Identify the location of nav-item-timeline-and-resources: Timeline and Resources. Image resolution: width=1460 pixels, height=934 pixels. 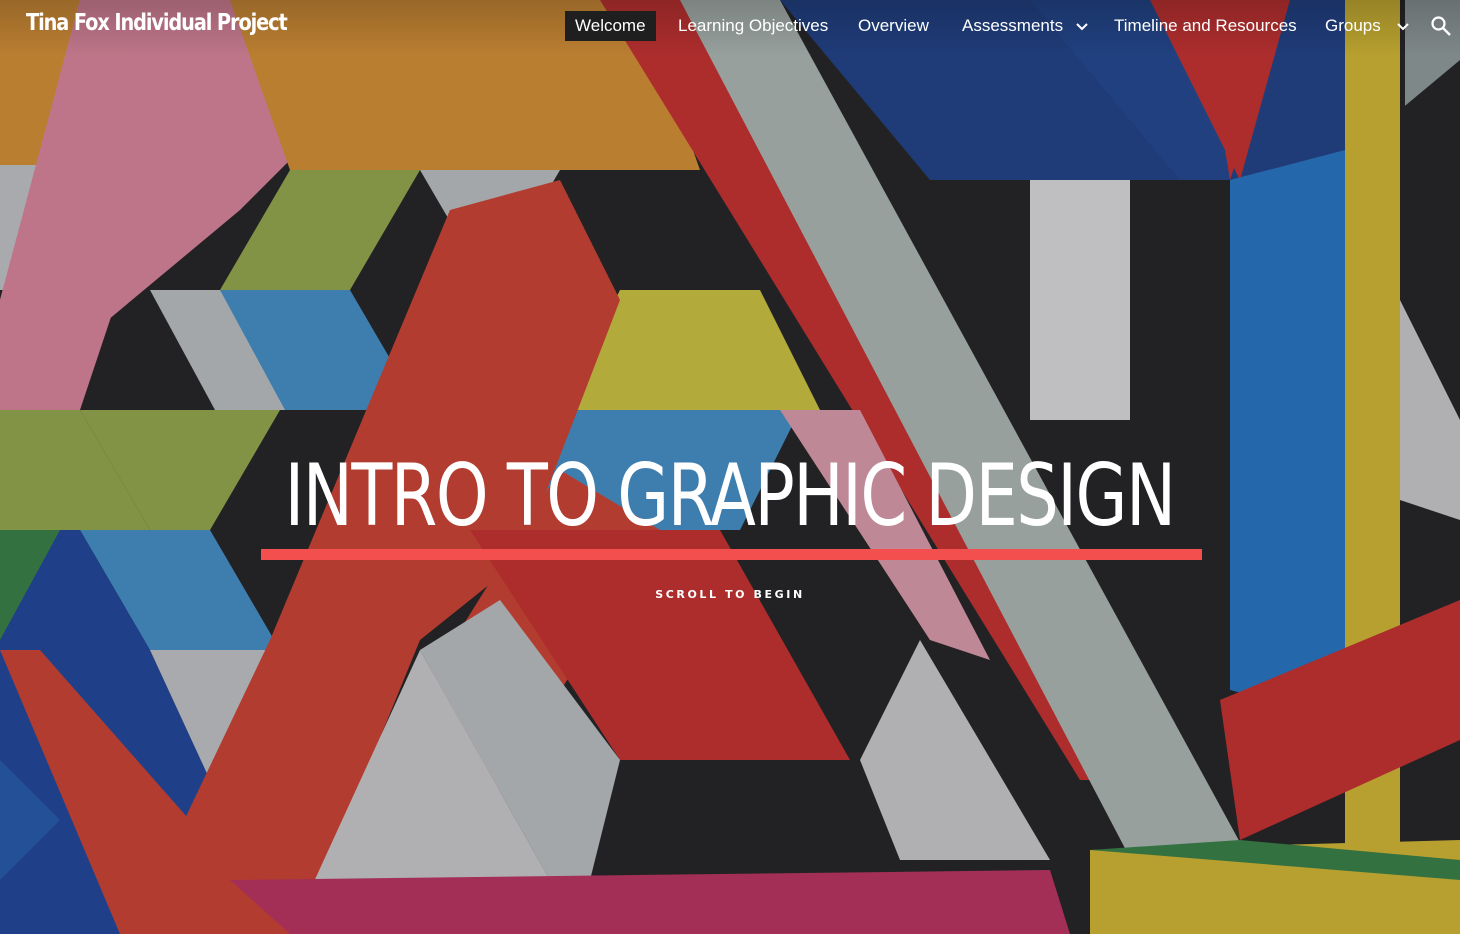
(1205, 26).